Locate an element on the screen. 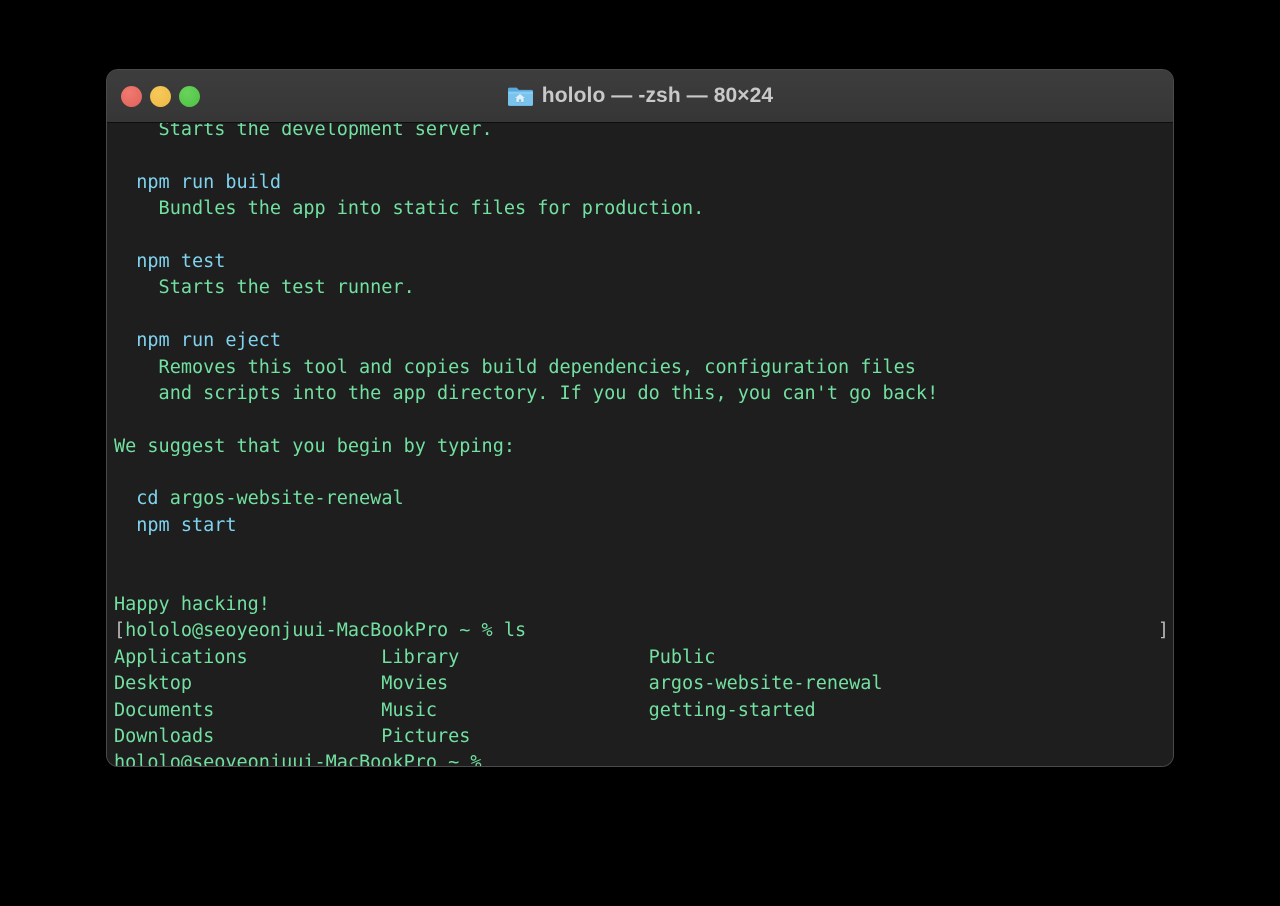 The height and width of the screenshot is (906, 1280). prompt-marker-right: ] is located at coordinates (1163, 631).